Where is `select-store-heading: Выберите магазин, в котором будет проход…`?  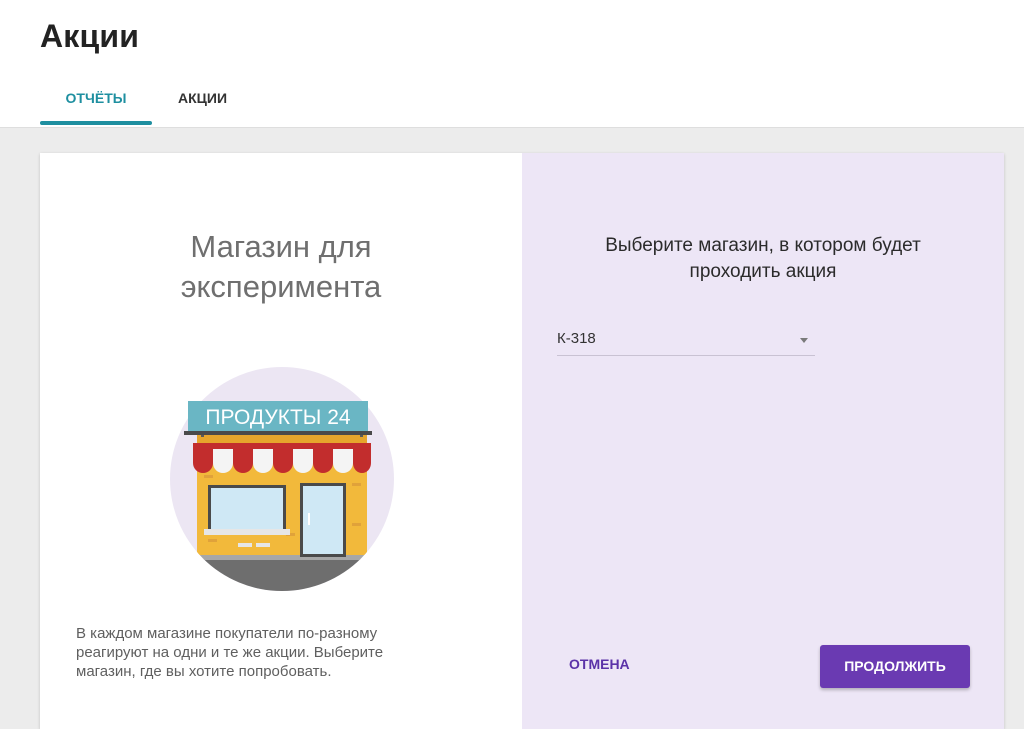
select-store-heading: Выберите магазин, в котором будет проход… is located at coordinates (763, 259).